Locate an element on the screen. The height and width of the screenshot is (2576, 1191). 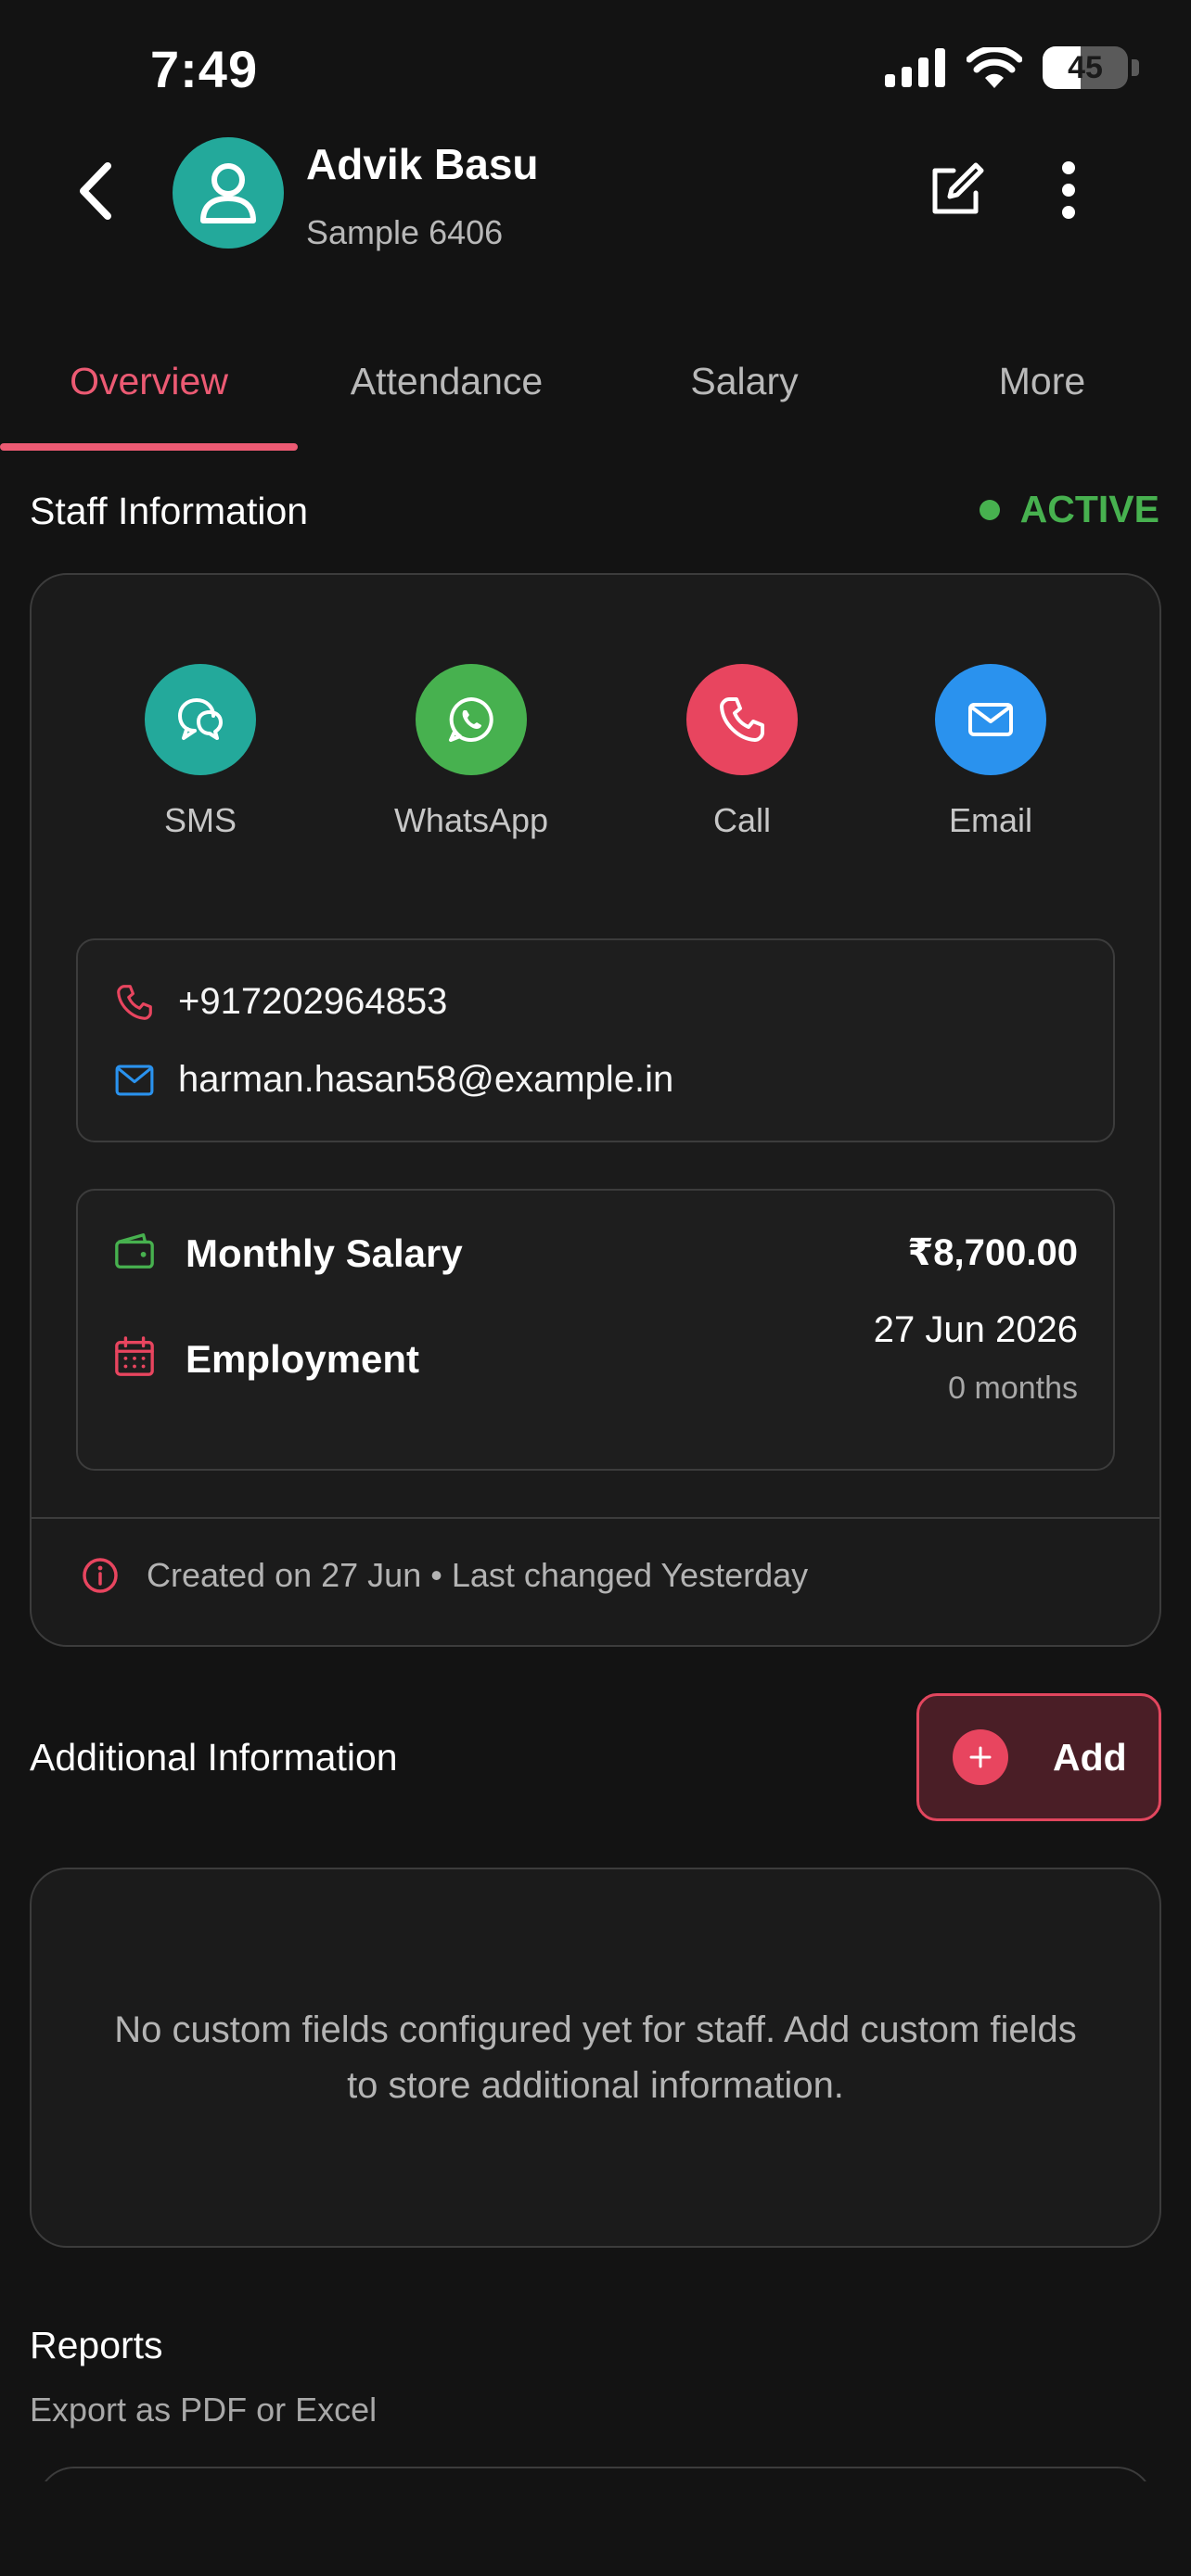
info-icon is located at coordinates (100, 1575).